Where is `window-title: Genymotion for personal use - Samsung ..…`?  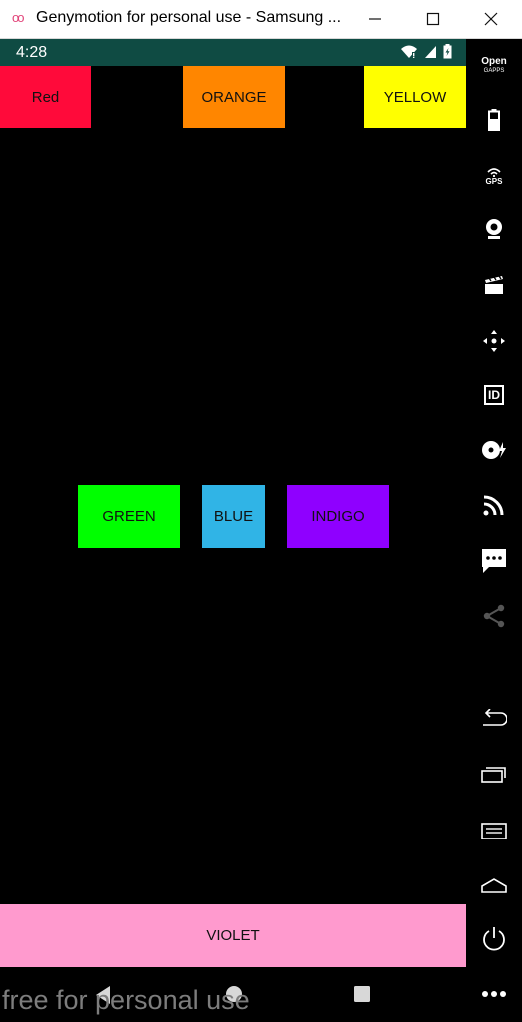 window-title: Genymotion for personal use - Samsung ..… is located at coordinates (189, 17).